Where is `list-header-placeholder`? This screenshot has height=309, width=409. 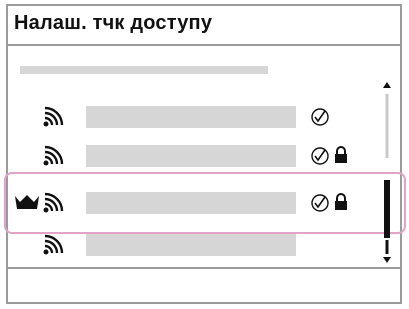 list-header-placeholder is located at coordinates (144, 70).